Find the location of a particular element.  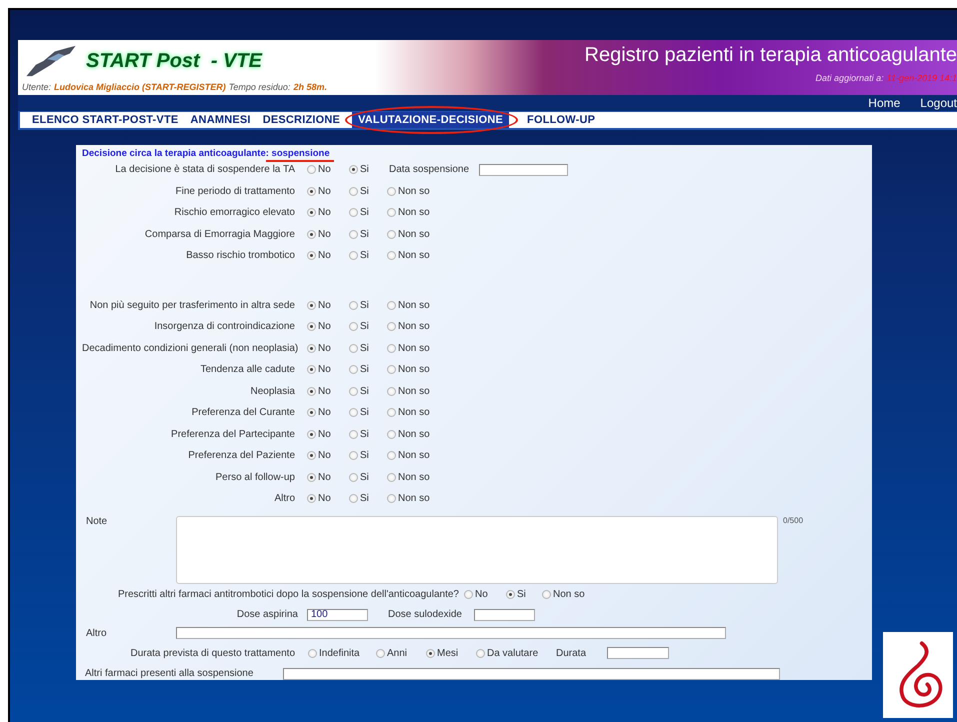

tab: ANAMNESI is located at coordinates (220, 120).